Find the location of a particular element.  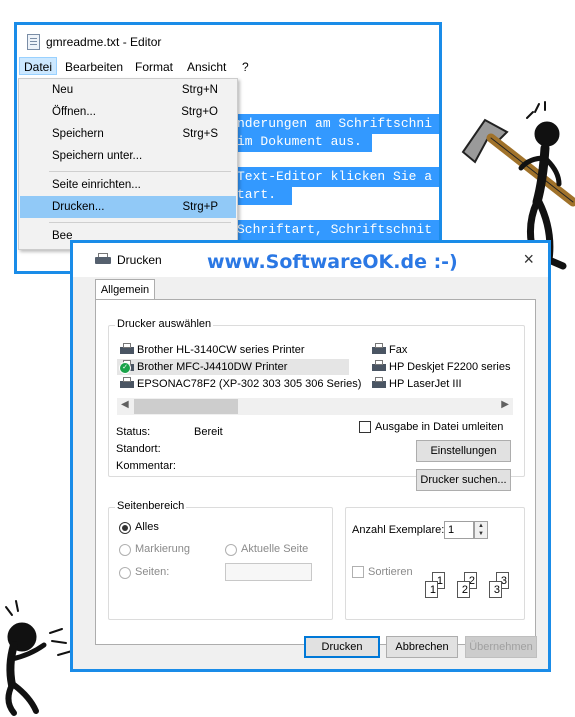

all-label: Alles is located at coordinates (147, 527).